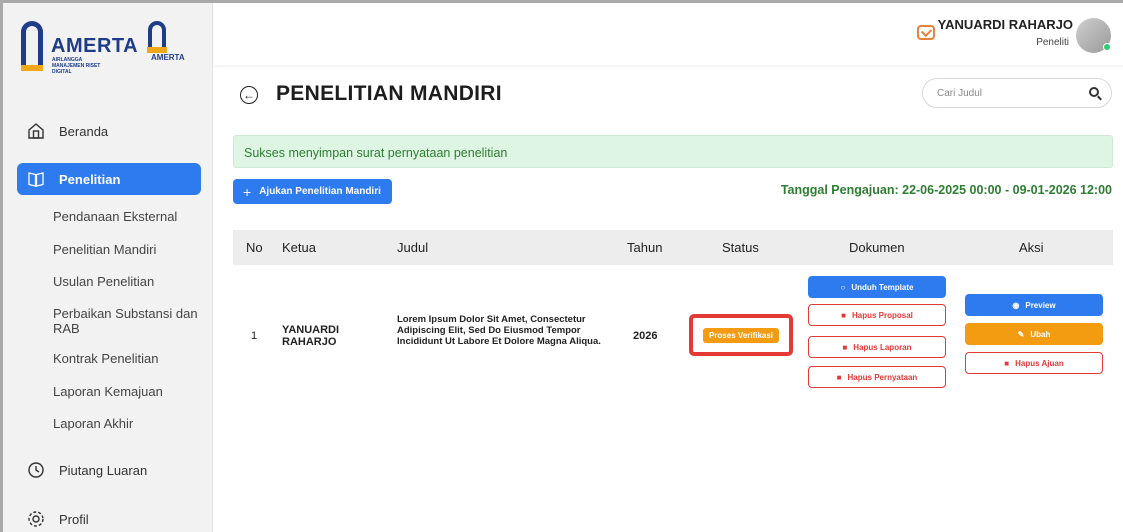 Image resolution: width=1123 pixels, height=532 pixels. What do you see at coordinates (645, 247) in the screenshot?
I see `column-header-tahun: Tahun` at bounding box center [645, 247].